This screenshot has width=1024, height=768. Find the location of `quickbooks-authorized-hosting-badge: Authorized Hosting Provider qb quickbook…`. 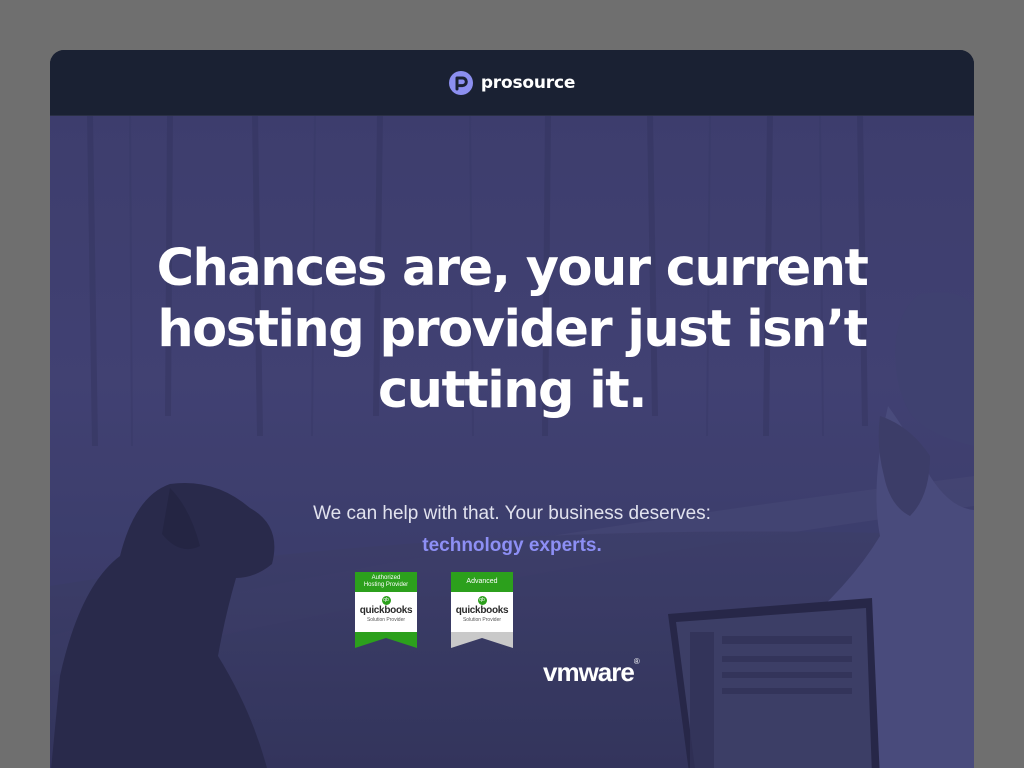

quickbooks-authorized-hosting-badge: Authorized Hosting Provider qb quickbook… is located at coordinates (386, 610).